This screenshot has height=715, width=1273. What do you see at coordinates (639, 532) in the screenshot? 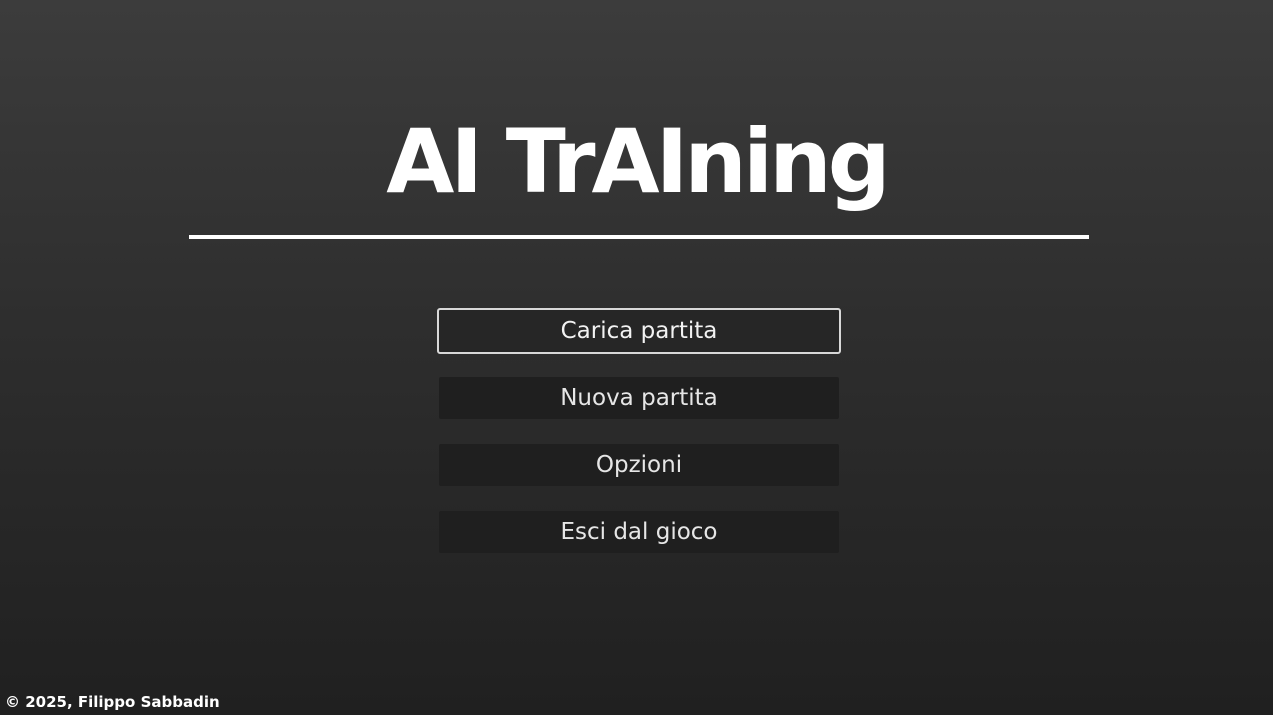
I see `quit-game-button: Esci dal gioco` at bounding box center [639, 532].